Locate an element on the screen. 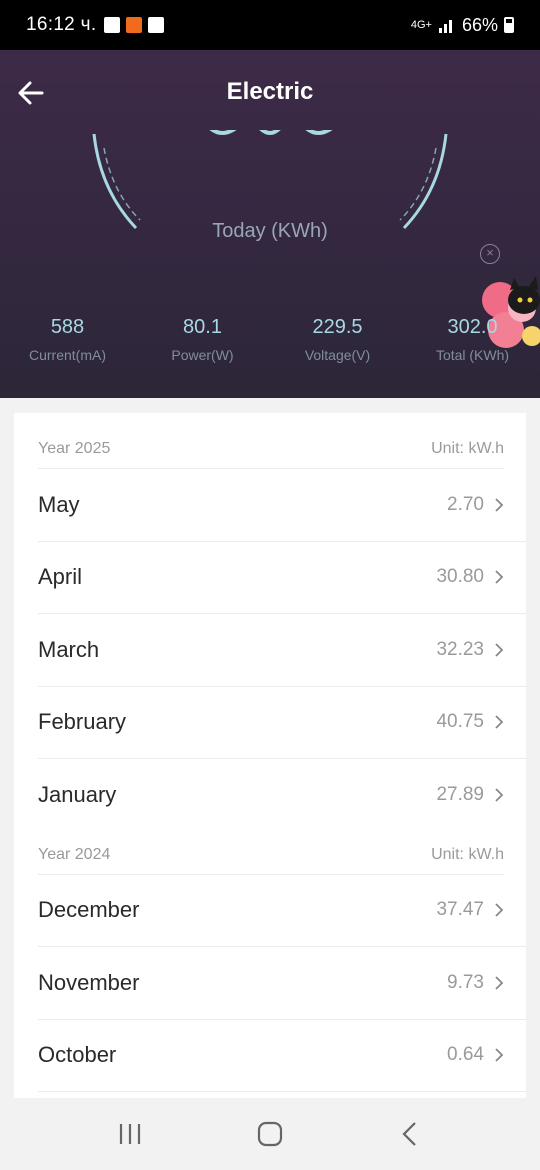 This screenshot has height=1170, width=540. stat-value: 229.5 is located at coordinates (337, 327).